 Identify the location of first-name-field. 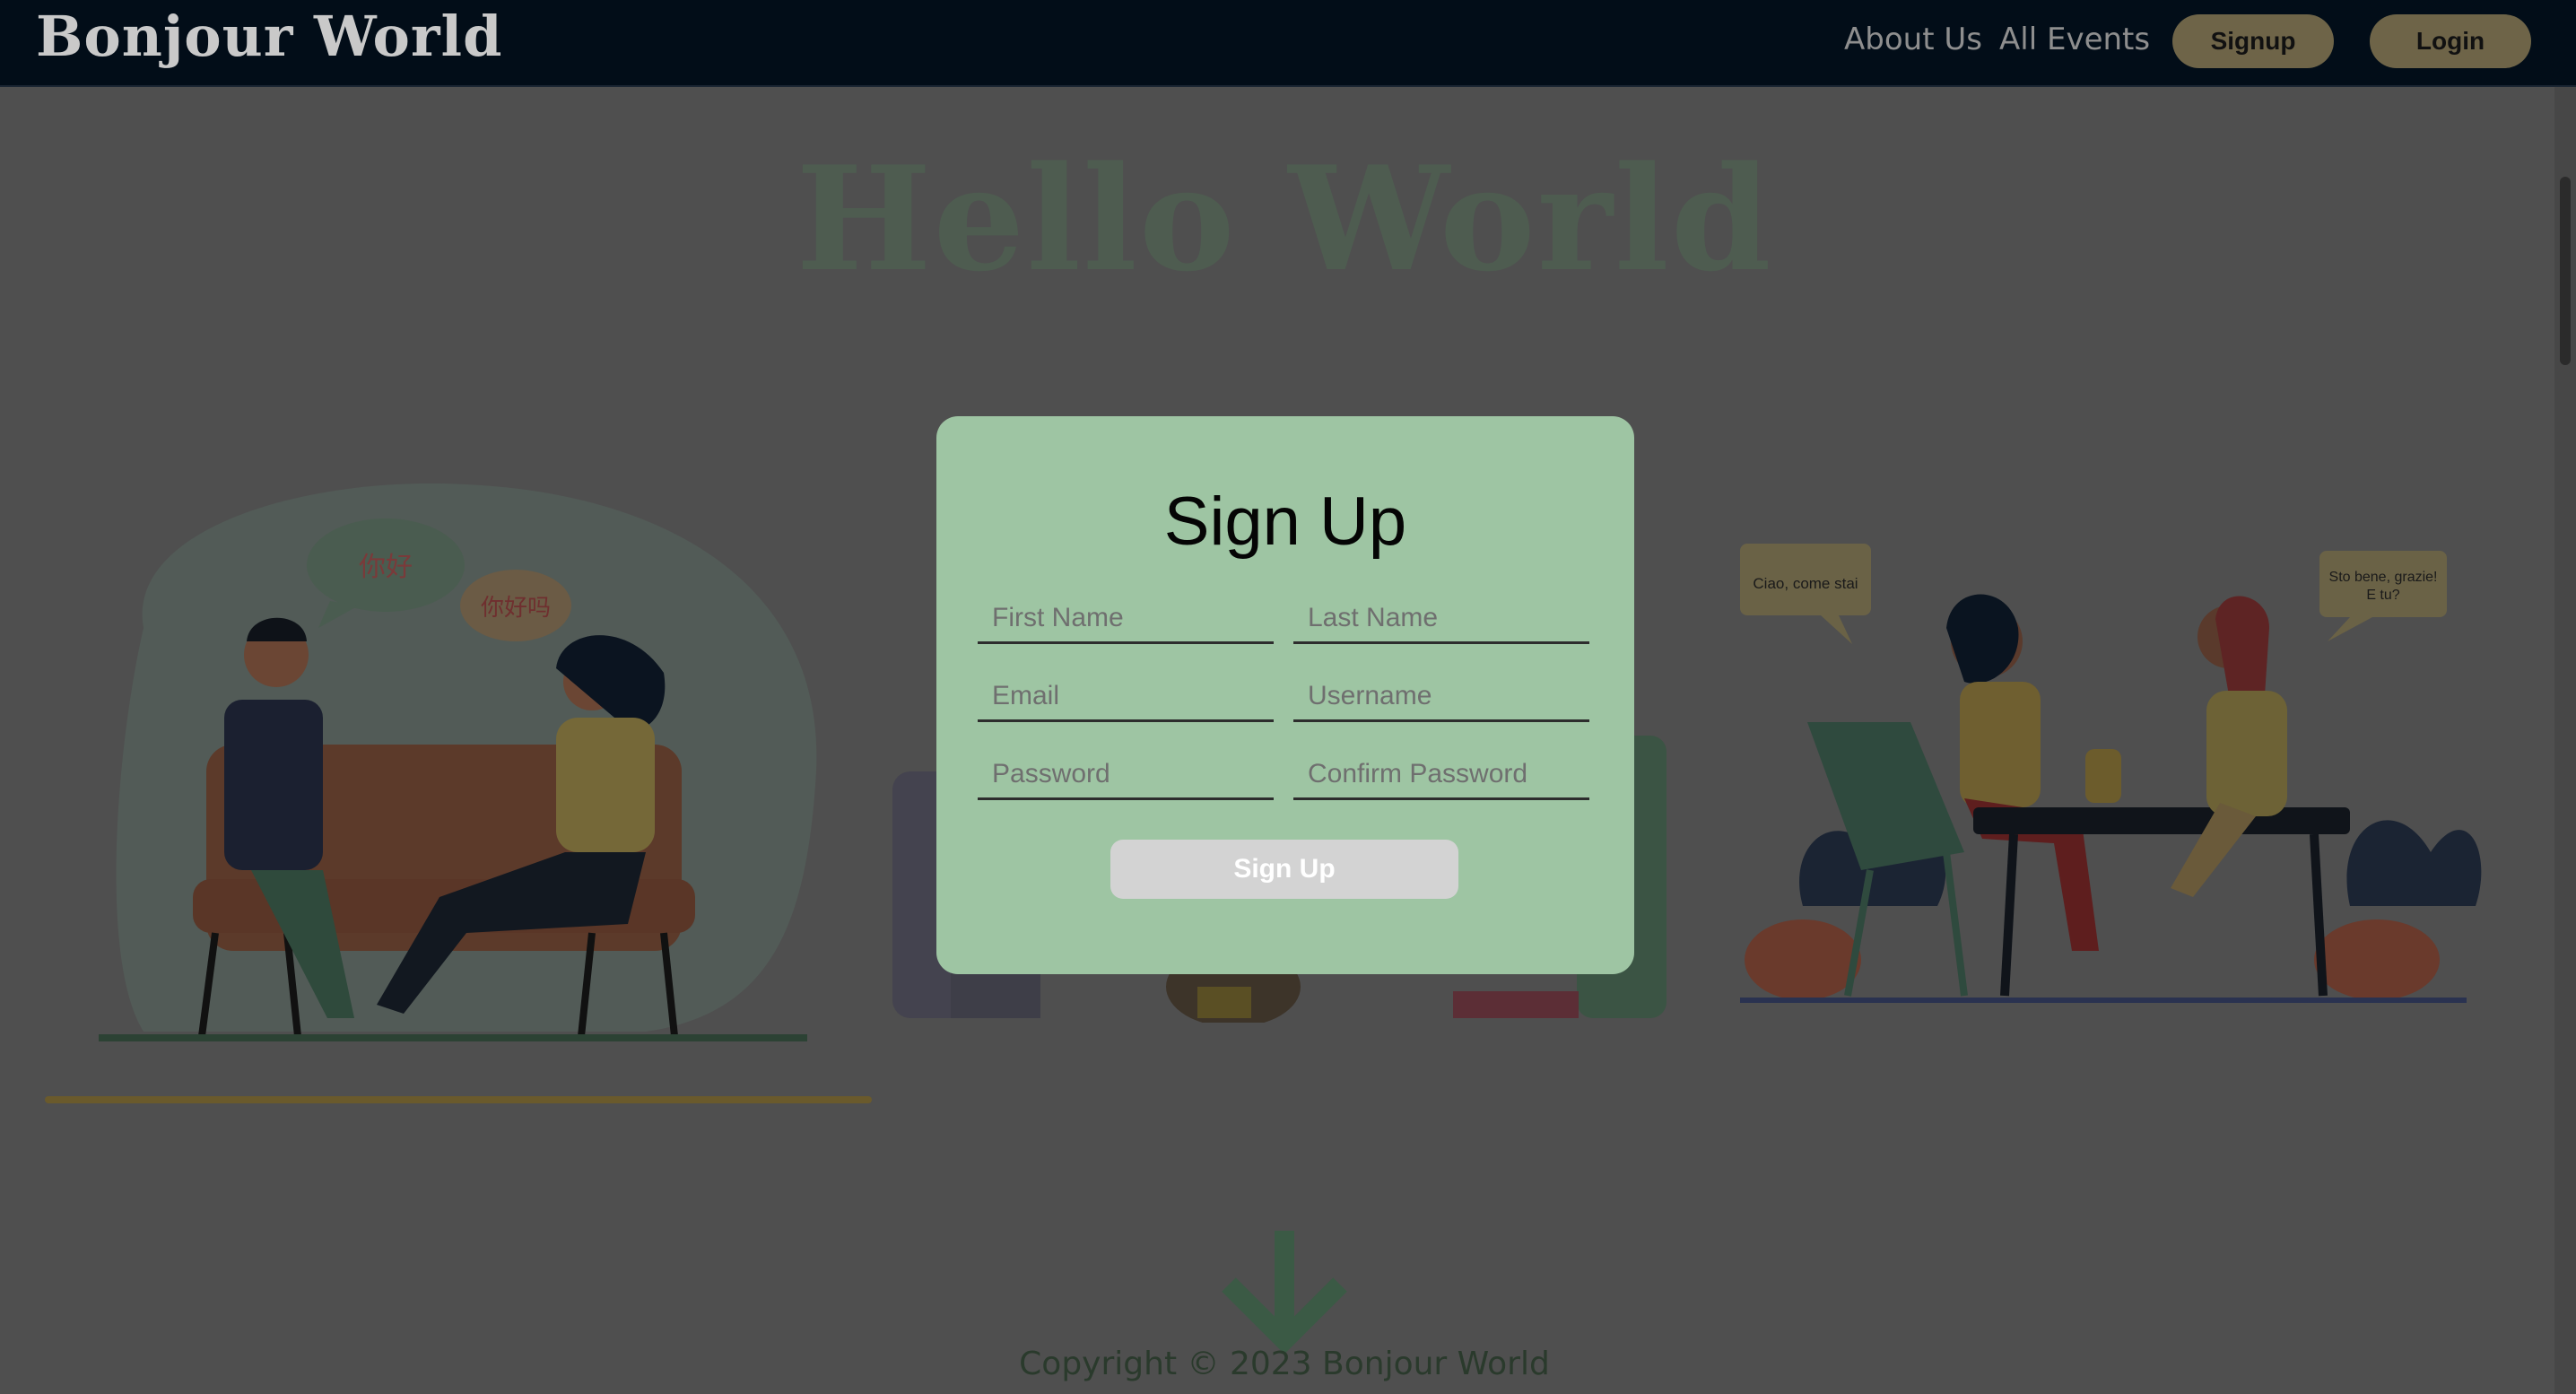
(1126, 619).